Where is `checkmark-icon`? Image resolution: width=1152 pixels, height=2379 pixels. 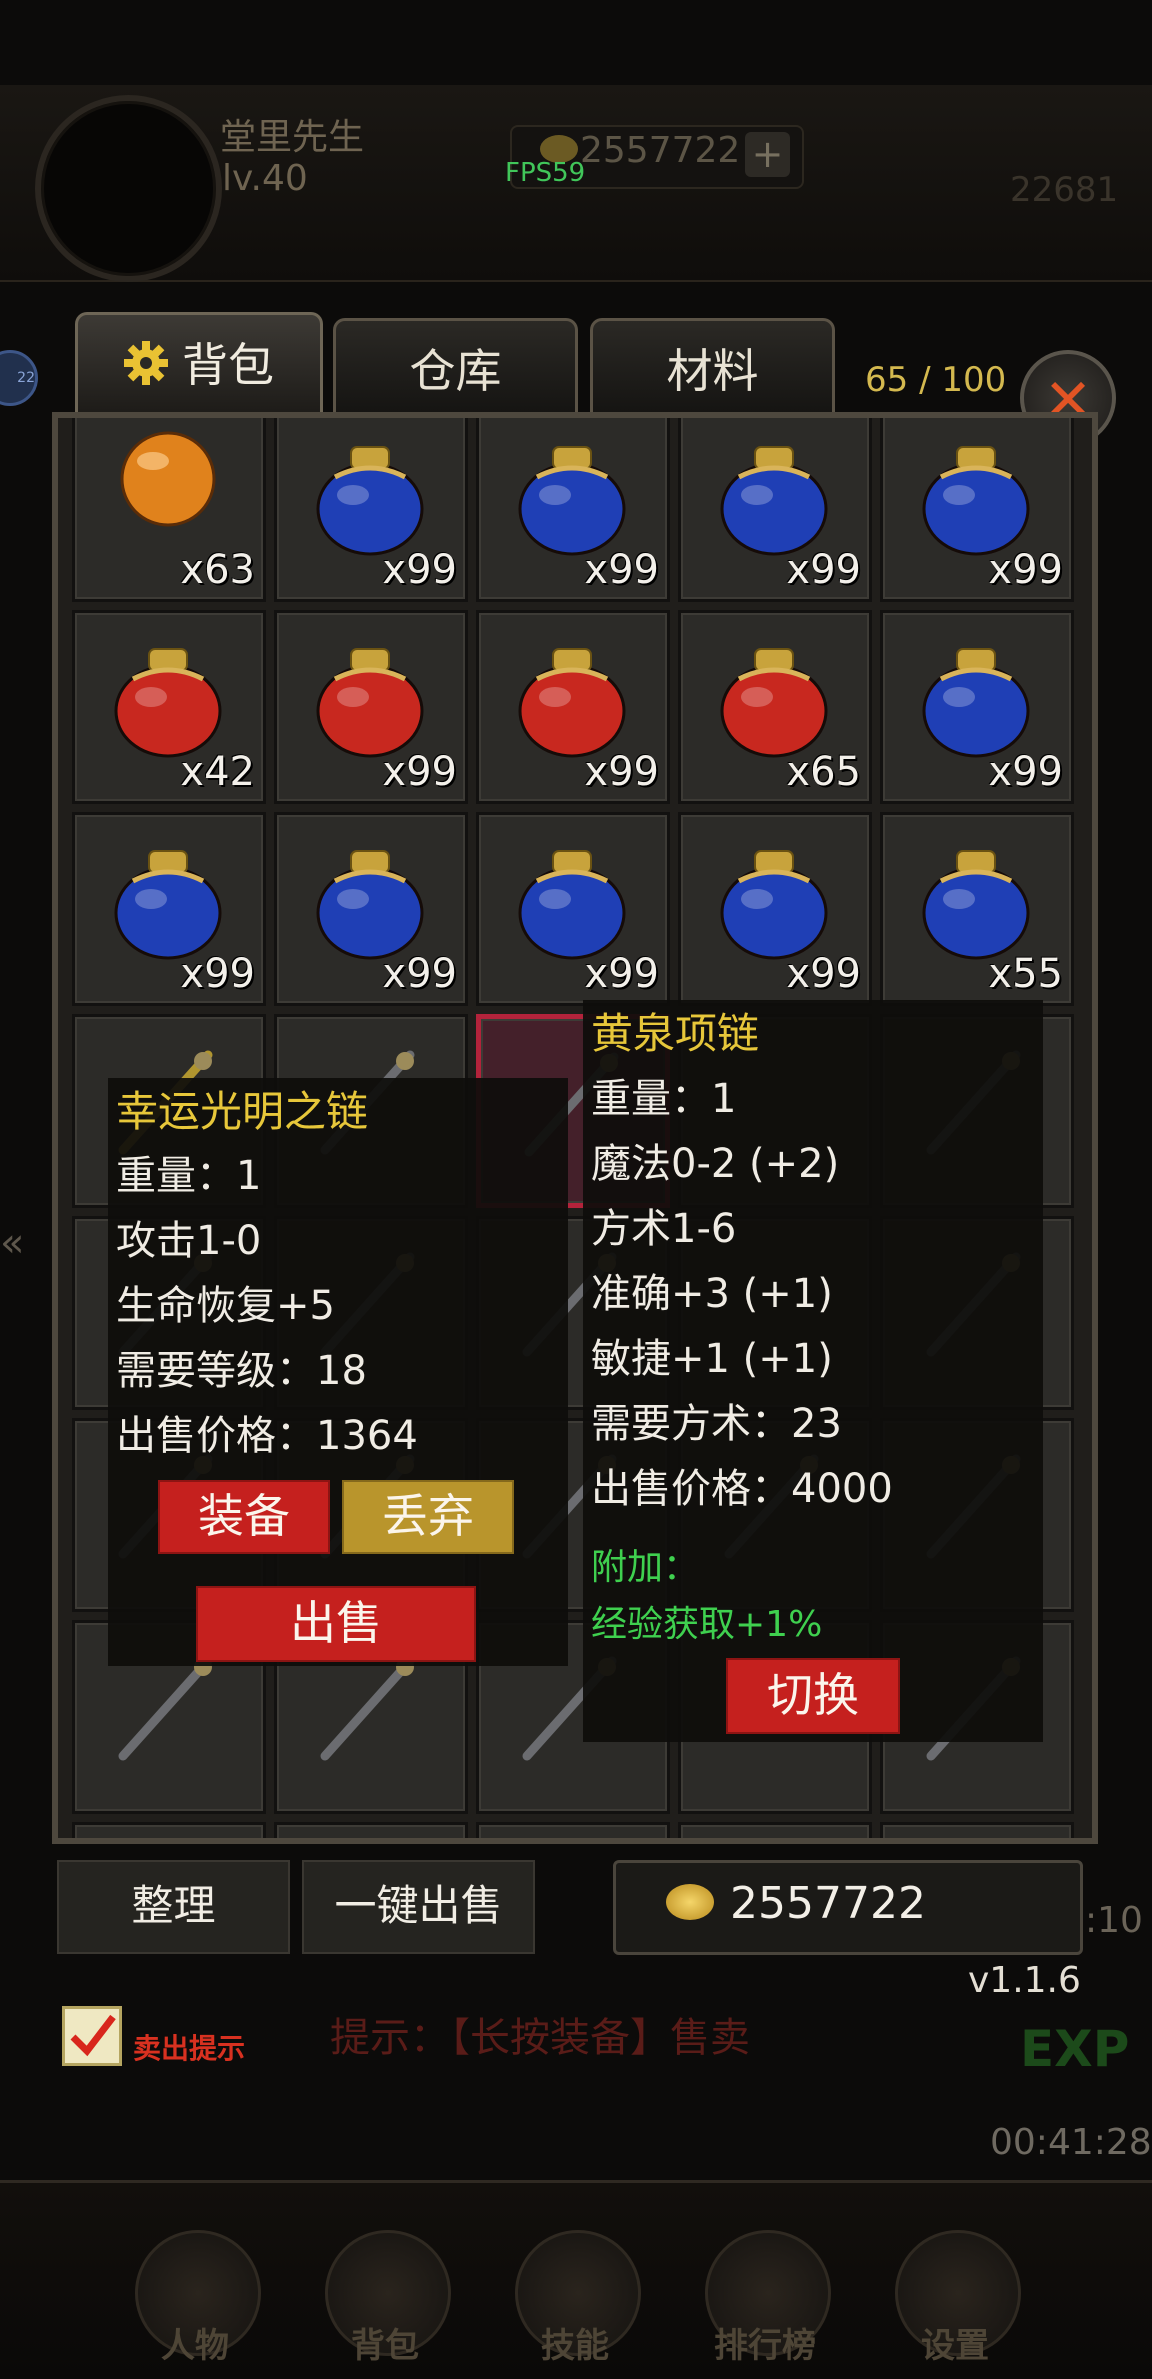 checkmark-icon is located at coordinates (93, 2035).